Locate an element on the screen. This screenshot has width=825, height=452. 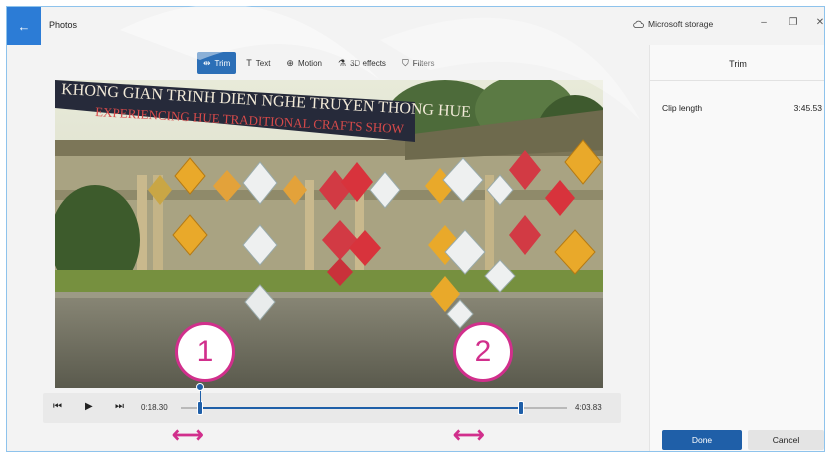
playhead-knob is located at coordinates (200, 387).